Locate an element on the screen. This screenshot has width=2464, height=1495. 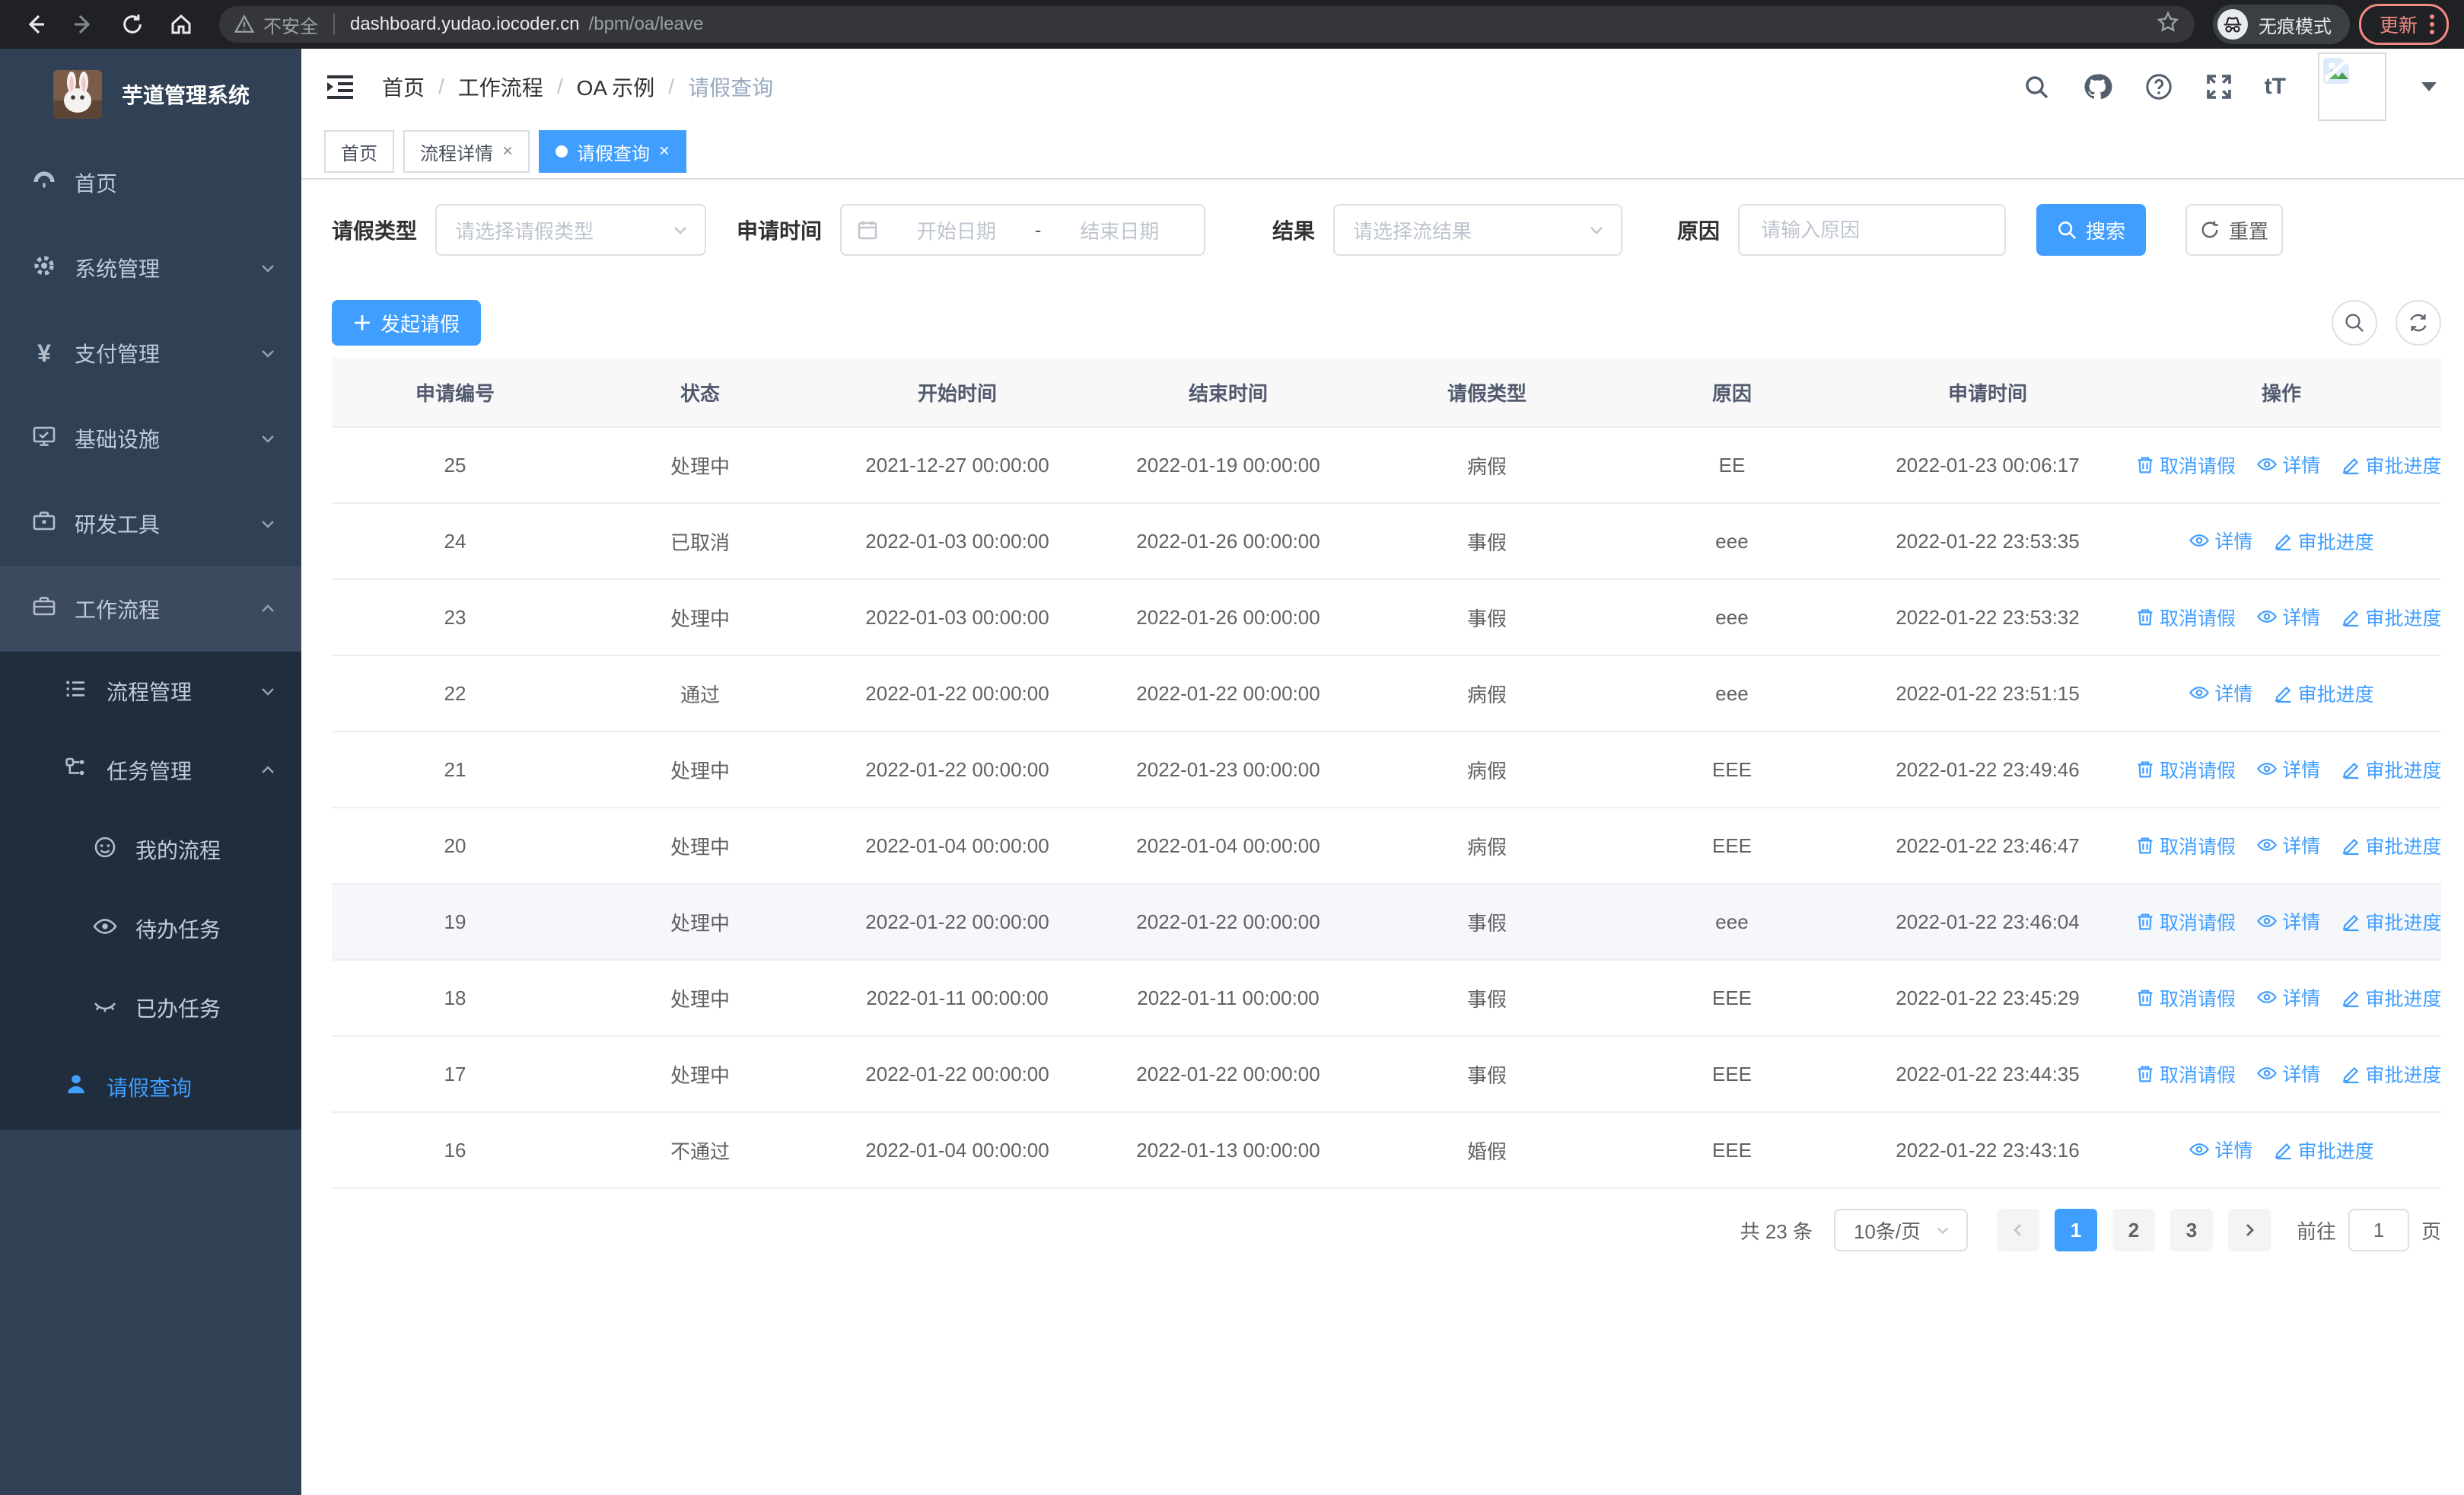
apply-time-range-picker: 开始日期 - 结束日期 is located at coordinates (1023, 230).